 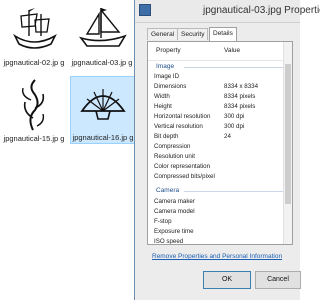 I want to click on file-item: jpgnautical-15.jp g, so click(x=34, y=111).